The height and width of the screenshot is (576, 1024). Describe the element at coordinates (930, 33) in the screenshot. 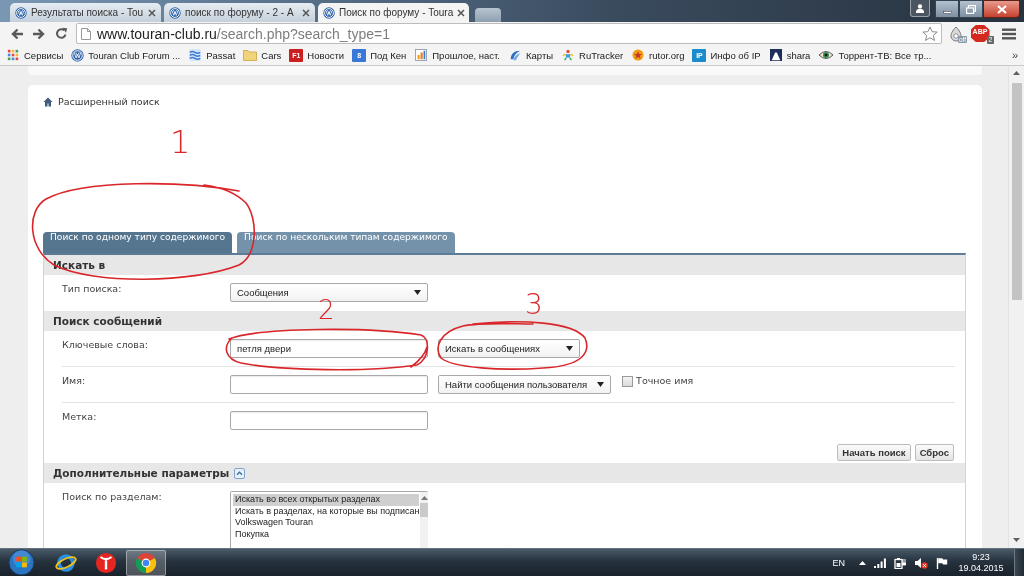

I see `star-icon` at that location.